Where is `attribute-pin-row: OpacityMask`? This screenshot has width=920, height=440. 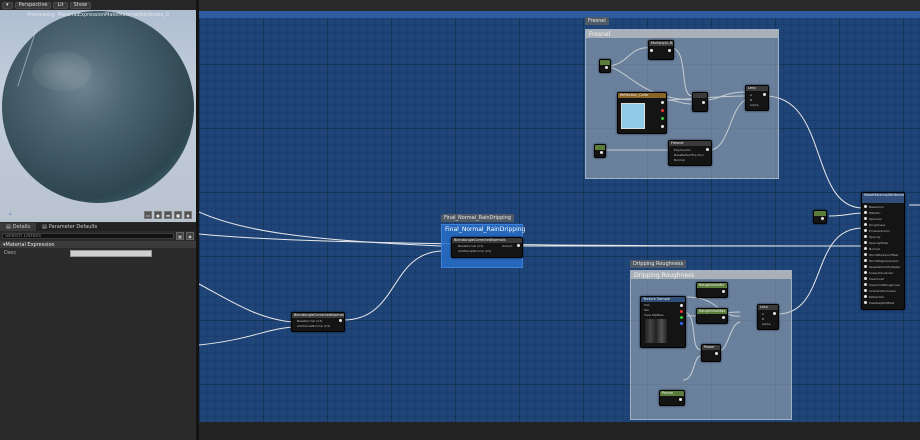
attribute-pin-row: OpacityMask is located at coordinates (876, 242).